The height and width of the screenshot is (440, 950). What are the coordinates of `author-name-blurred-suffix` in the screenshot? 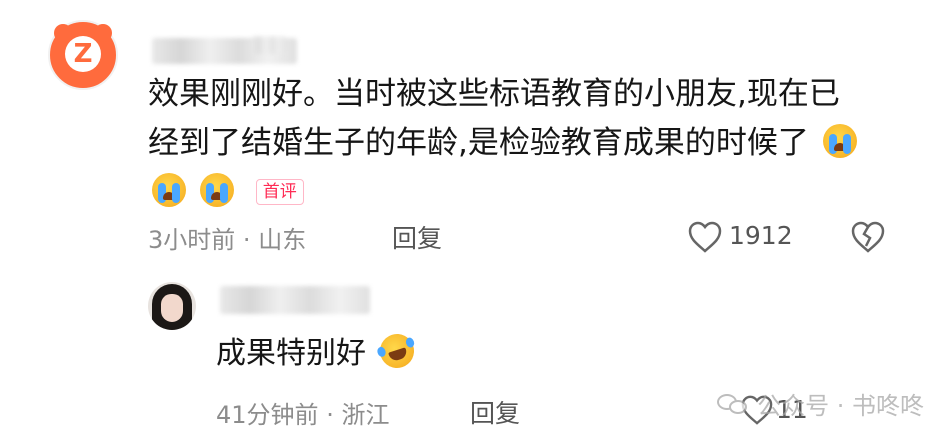 It's located at (269, 45).